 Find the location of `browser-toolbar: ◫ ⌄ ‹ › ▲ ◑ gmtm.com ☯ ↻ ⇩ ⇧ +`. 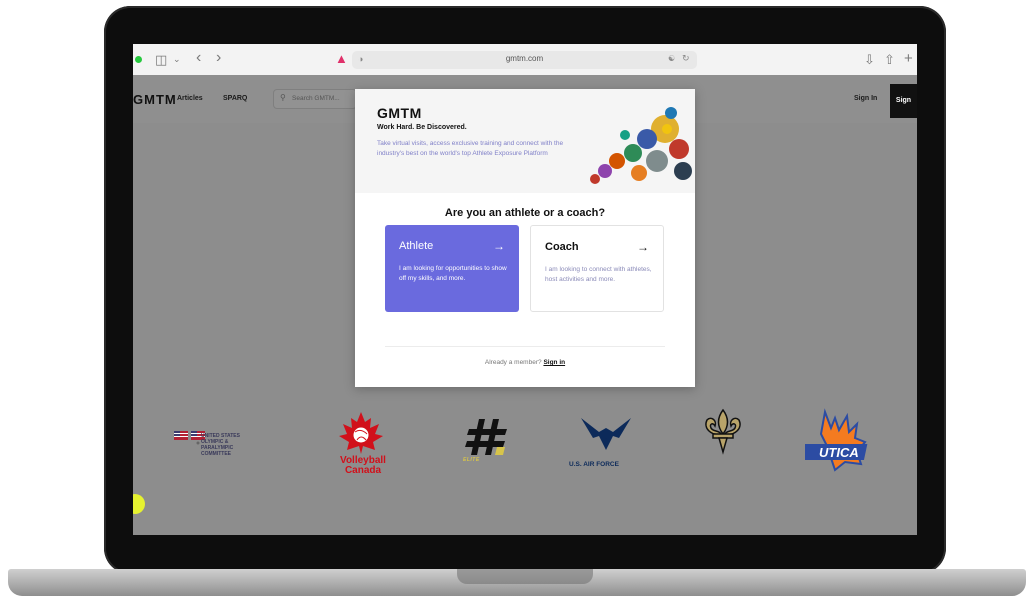

browser-toolbar: ◫ ⌄ ‹ › ▲ ◑ gmtm.com ☯ ↻ ⇩ ⇧ + is located at coordinates (525, 60).